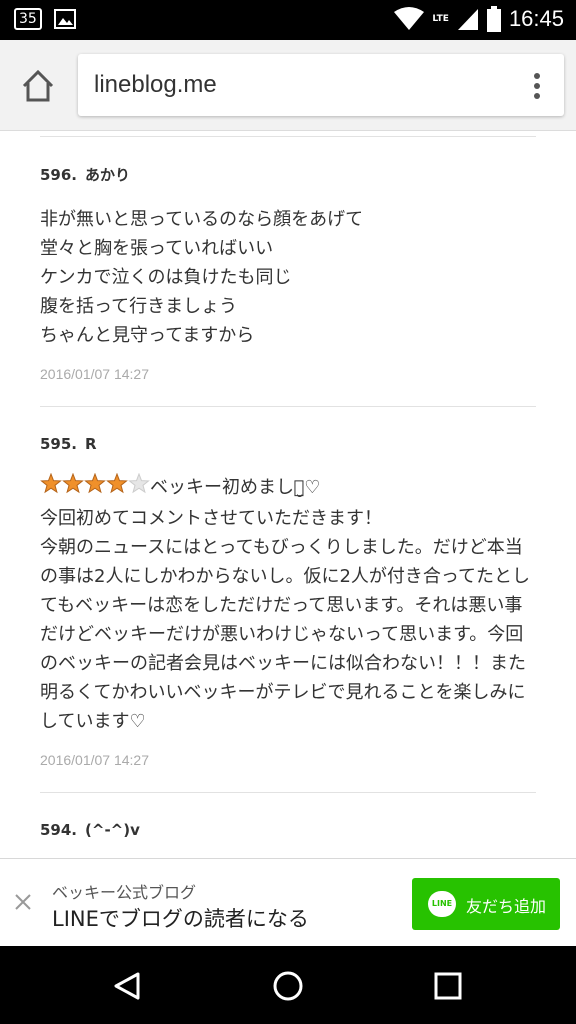  I want to click on comment-author: R, so click(91, 444).